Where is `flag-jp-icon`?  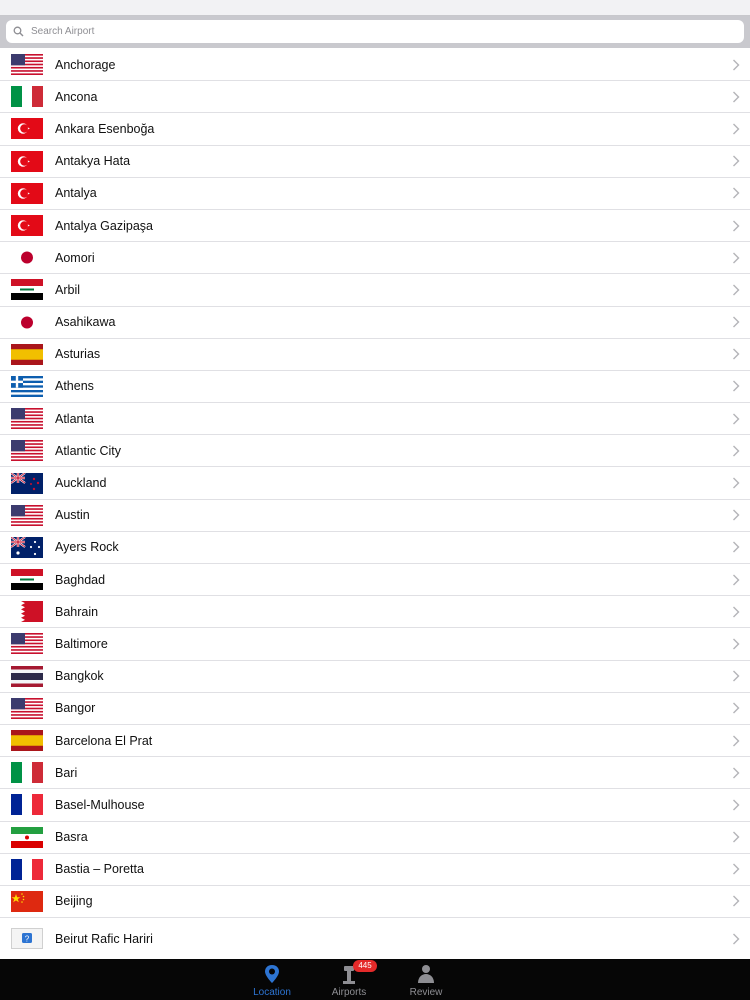
flag-jp-icon is located at coordinates (27, 322).